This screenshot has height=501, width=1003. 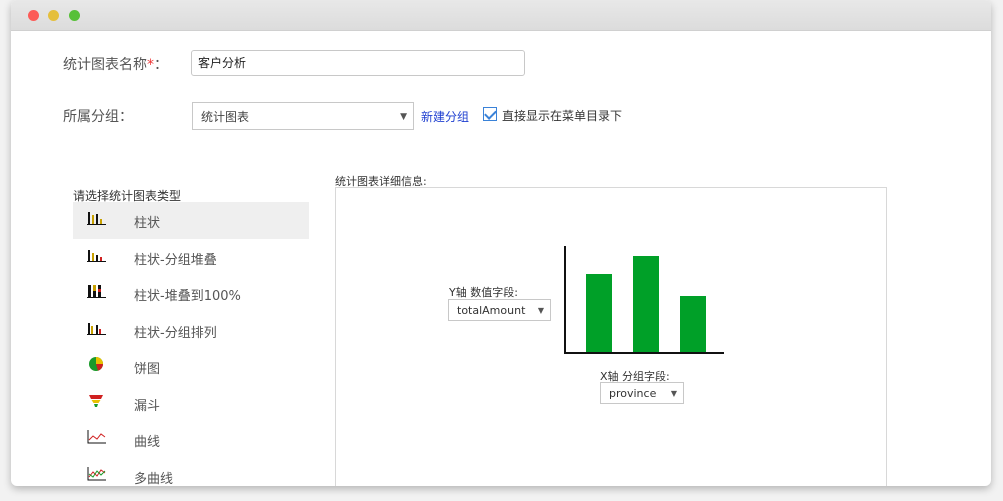 I want to click on line-chart-icon, so click(x=96, y=437).